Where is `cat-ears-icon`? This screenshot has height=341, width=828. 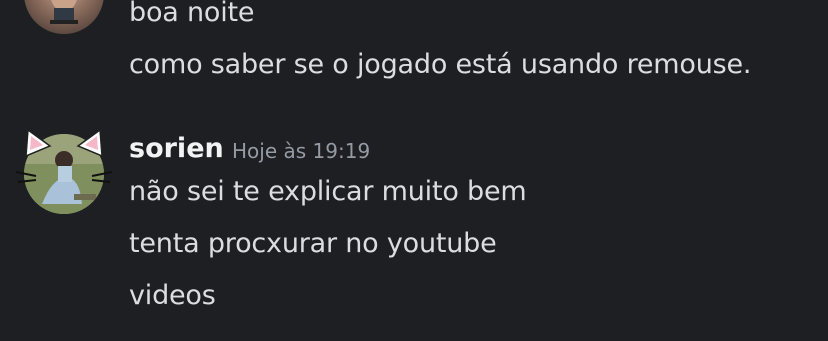 cat-ears-icon is located at coordinates (64, 155).